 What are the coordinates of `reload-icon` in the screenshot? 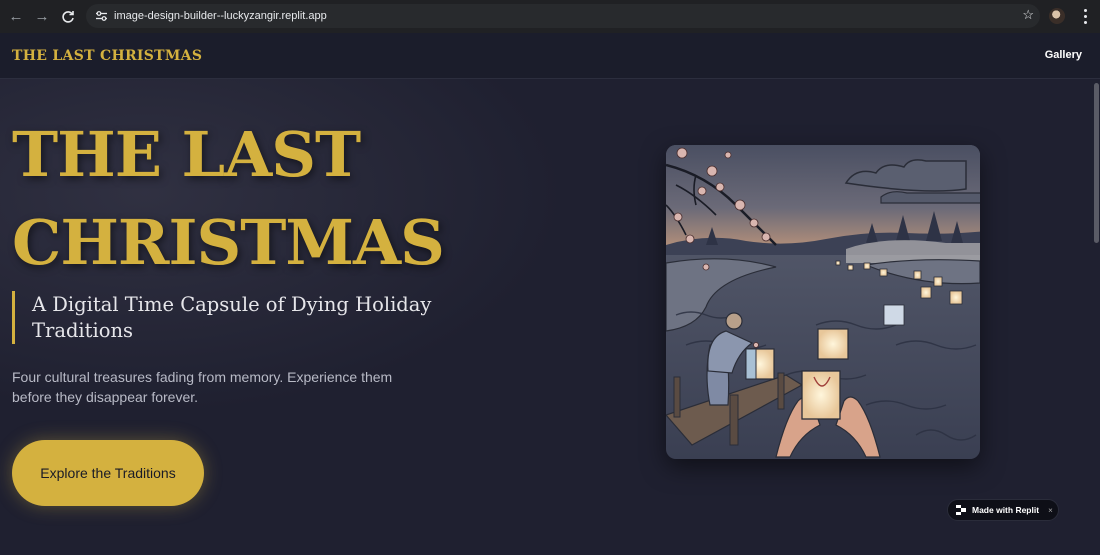 It's located at (68, 17).